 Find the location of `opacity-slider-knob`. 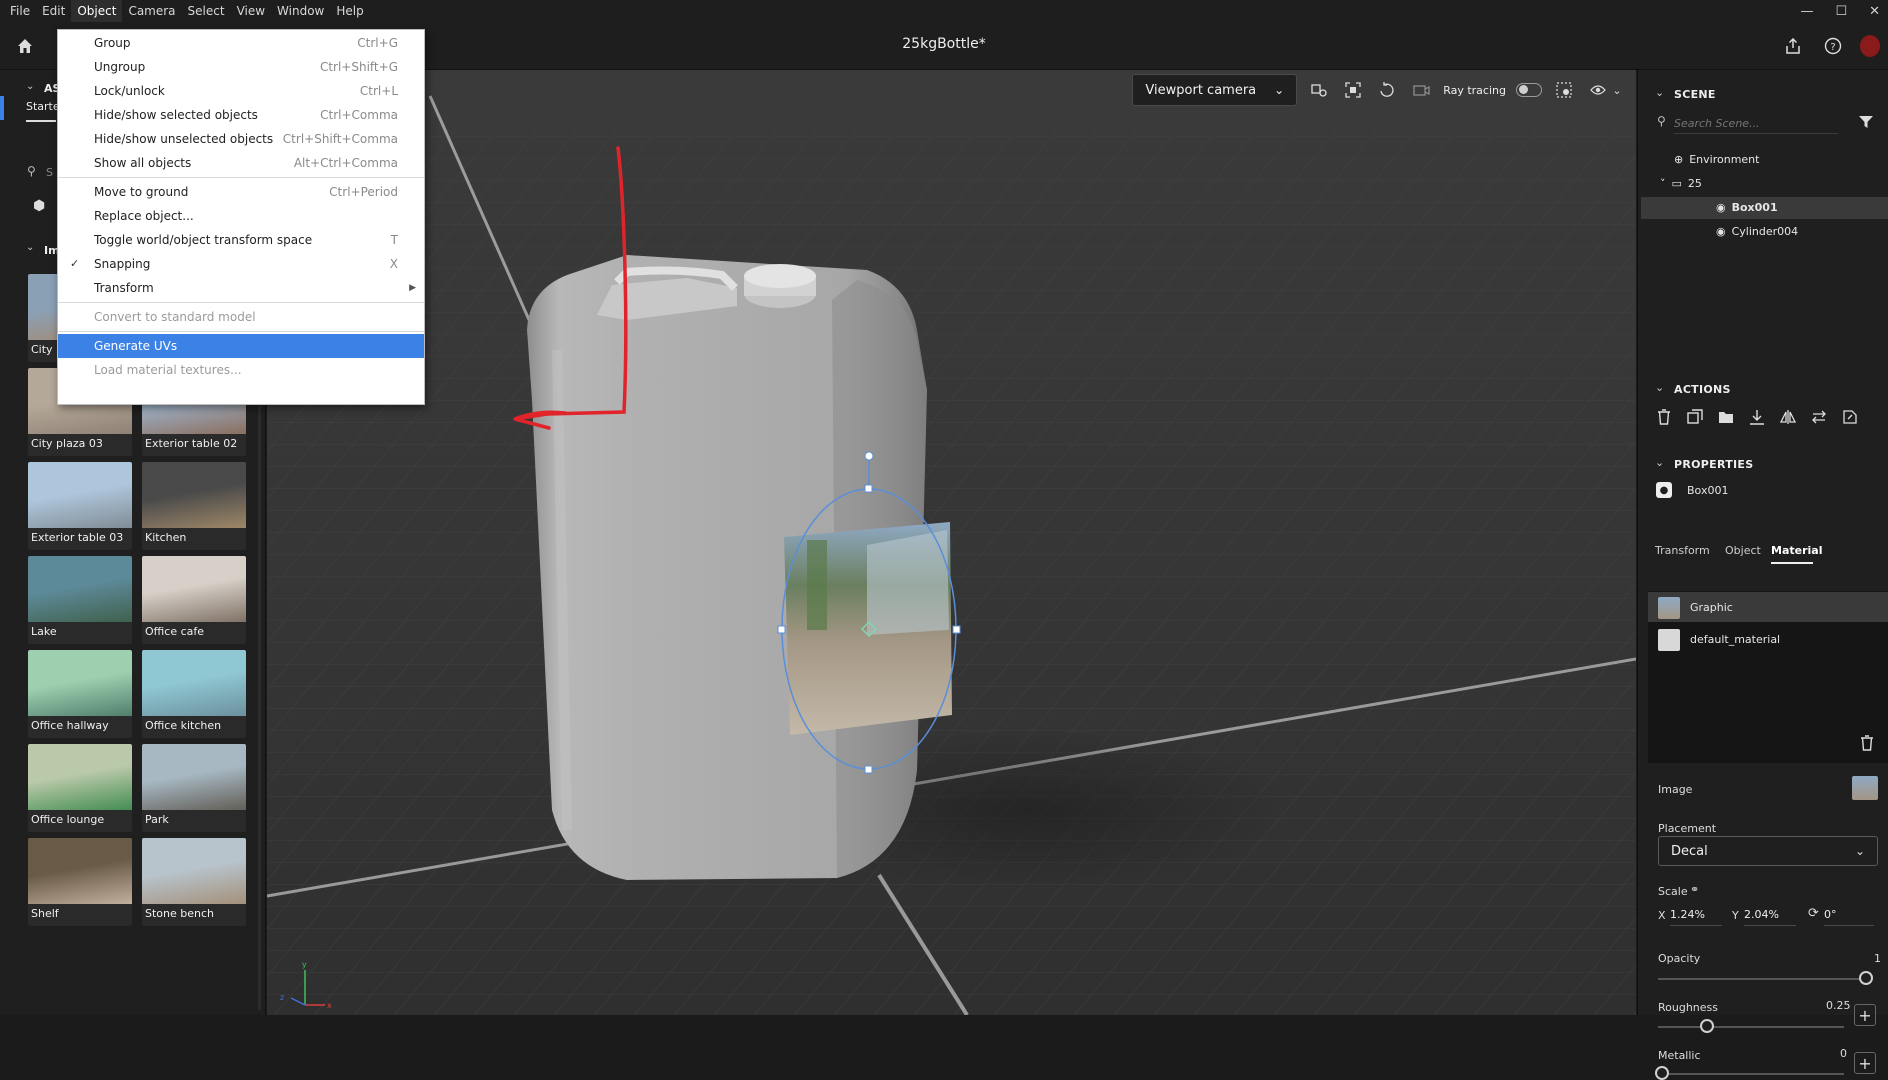

opacity-slider-knob is located at coordinates (1866, 978).